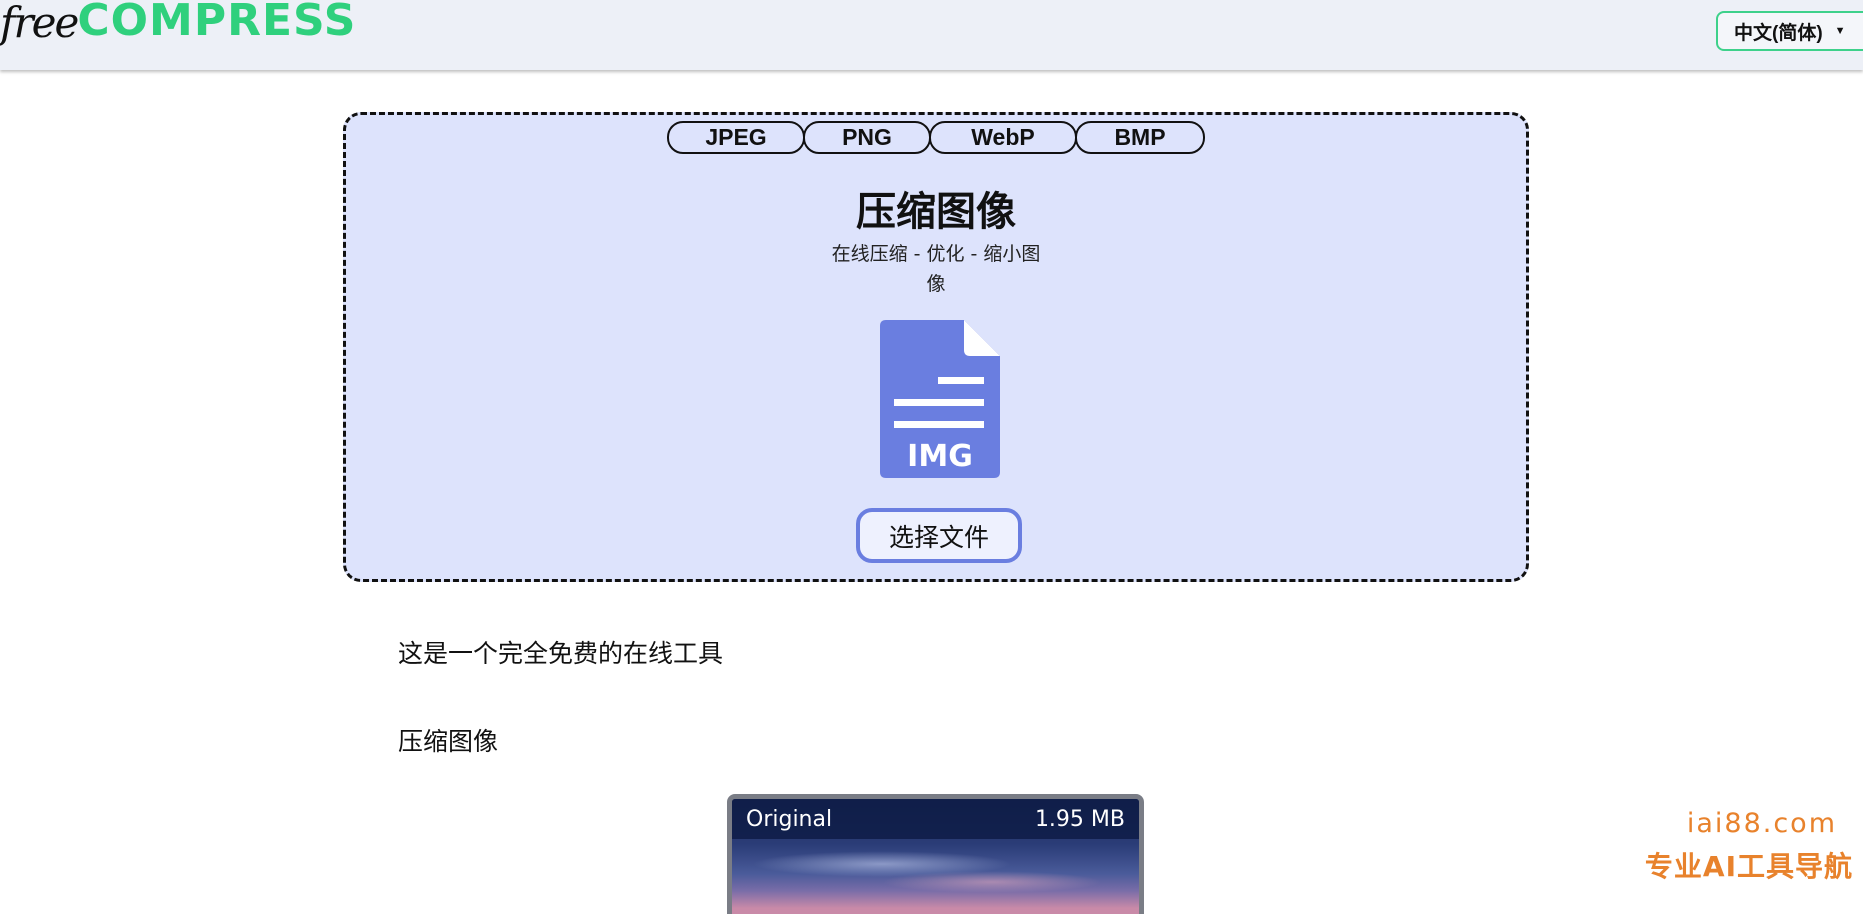 This screenshot has width=1863, height=914. Describe the element at coordinates (1749, 846) in the screenshot. I see `watermark: iai88.com 专业AI工具导航` at that location.